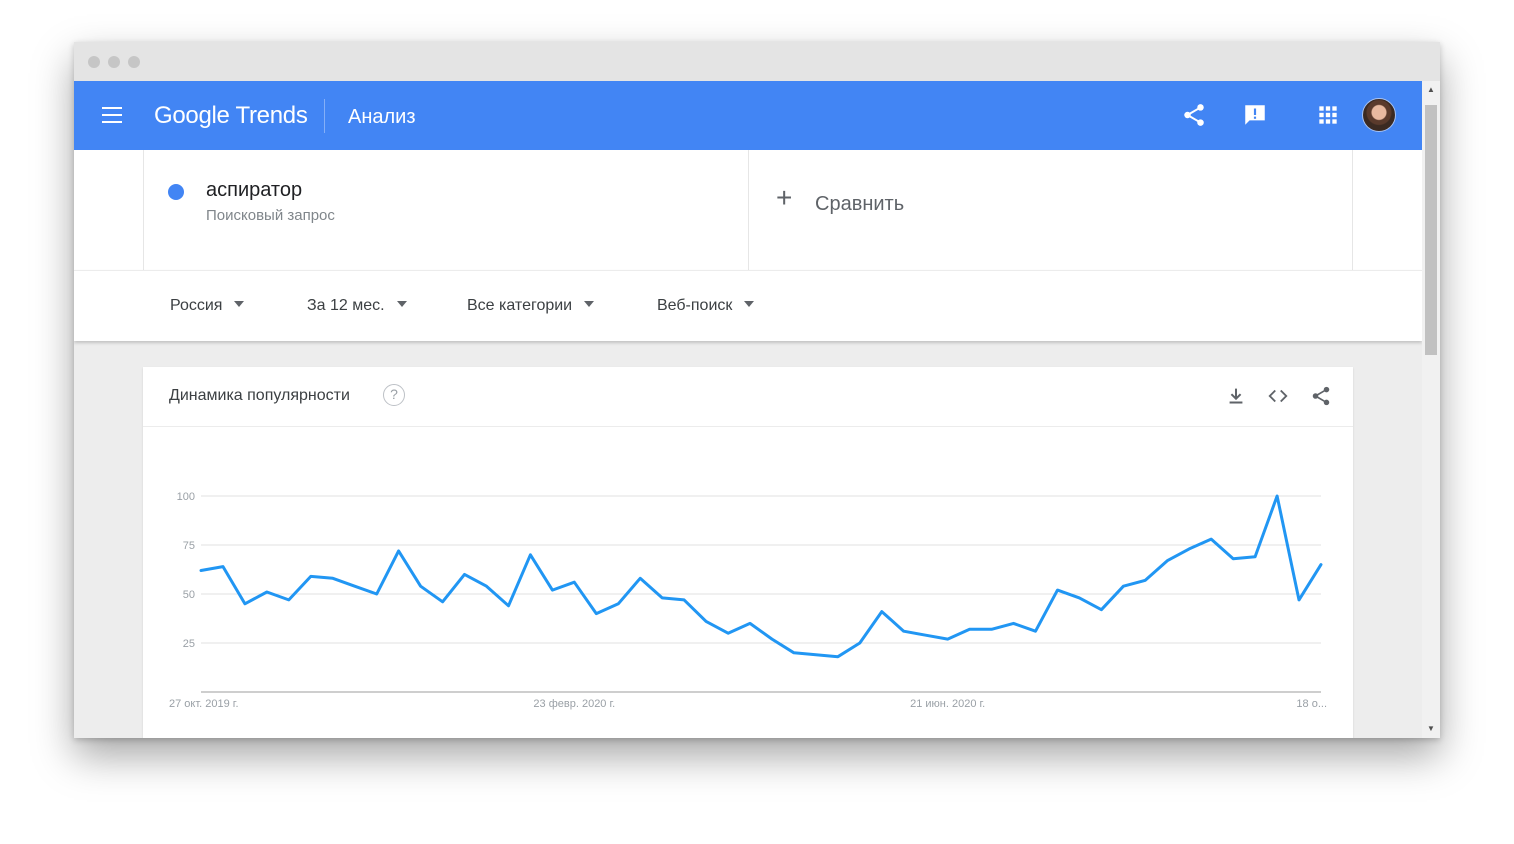 Image resolution: width=1514 pixels, height=844 pixels. What do you see at coordinates (346, 305) in the screenshot?
I see `period-value: За 12 мес.` at bounding box center [346, 305].